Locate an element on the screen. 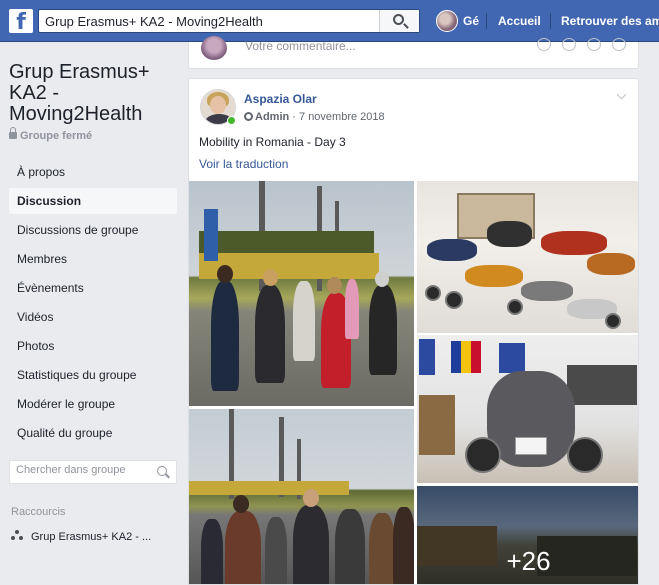 The width and height of the screenshot is (659, 585). sidebar-item-about: À propos is located at coordinates (93, 172).